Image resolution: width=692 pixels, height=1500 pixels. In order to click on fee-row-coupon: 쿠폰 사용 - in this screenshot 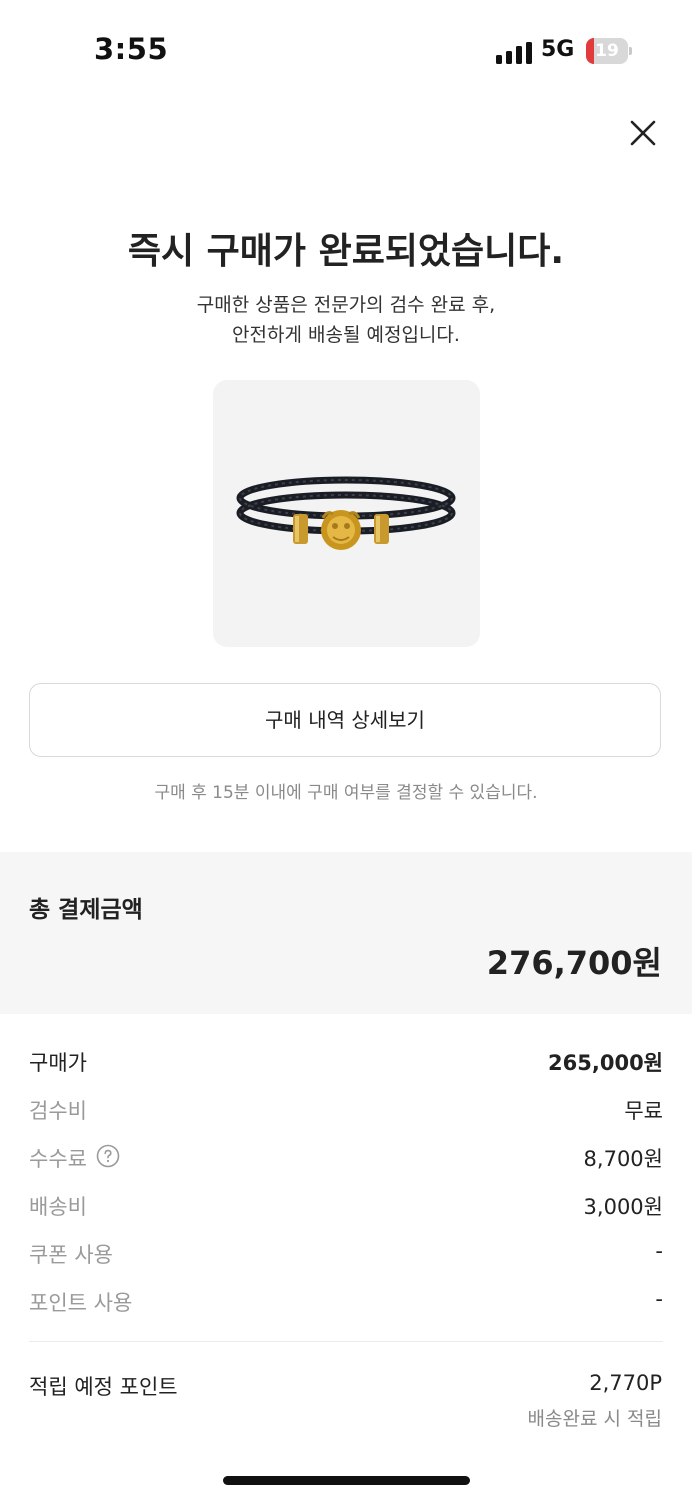, I will do `click(346, 1254)`.